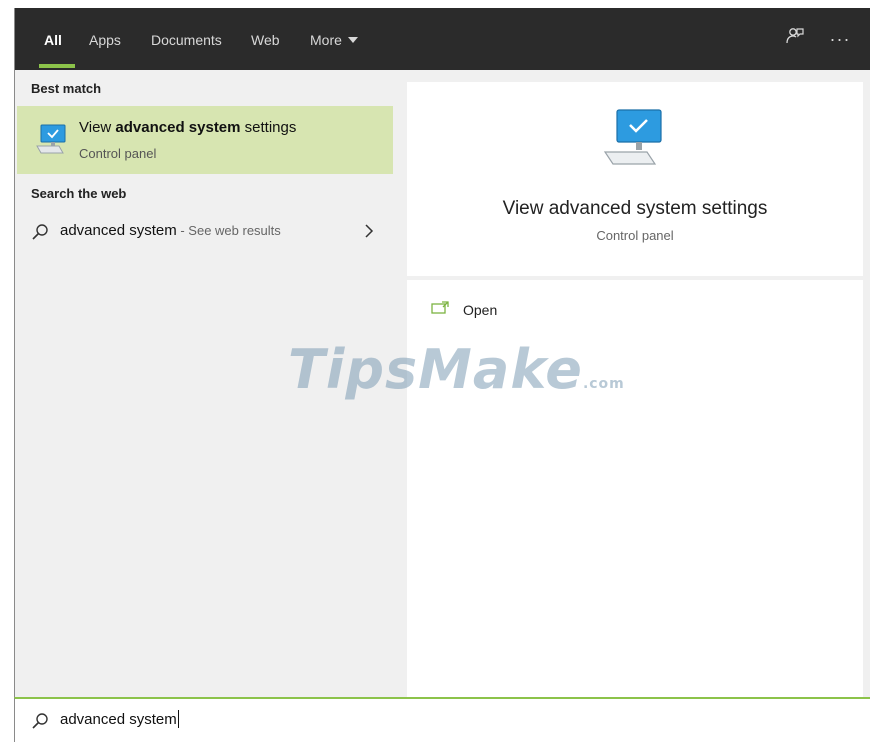  I want to click on best-match-title-prefix: View, so click(97, 127).